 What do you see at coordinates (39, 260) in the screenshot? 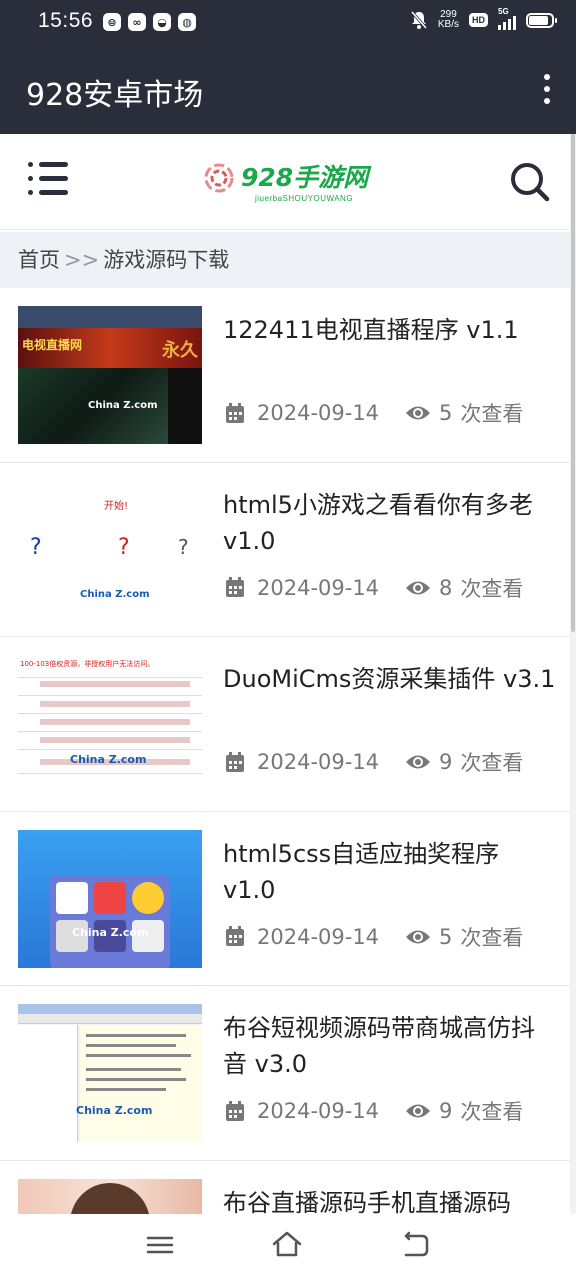
I see `breadcrumb-home: 首页` at bounding box center [39, 260].